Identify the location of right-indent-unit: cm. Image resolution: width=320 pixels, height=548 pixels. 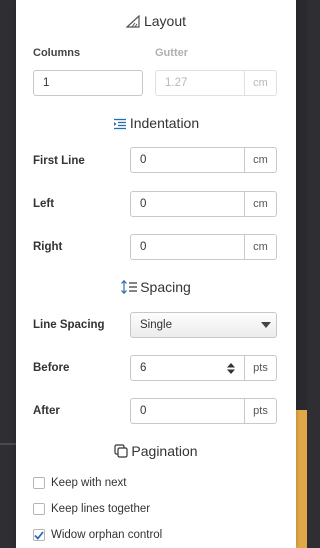
(260, 247).